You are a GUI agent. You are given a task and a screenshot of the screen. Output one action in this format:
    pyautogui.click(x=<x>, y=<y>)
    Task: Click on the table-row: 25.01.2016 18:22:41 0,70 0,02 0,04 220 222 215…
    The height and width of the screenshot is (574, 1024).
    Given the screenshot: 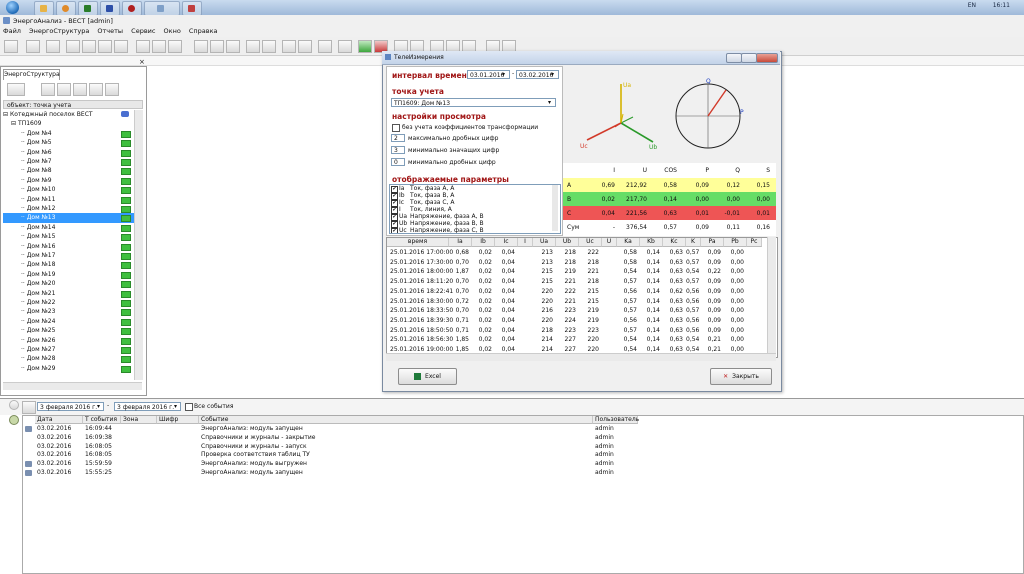 What is the action you would take?
    pyautogui.click(x=577, y=291)
    